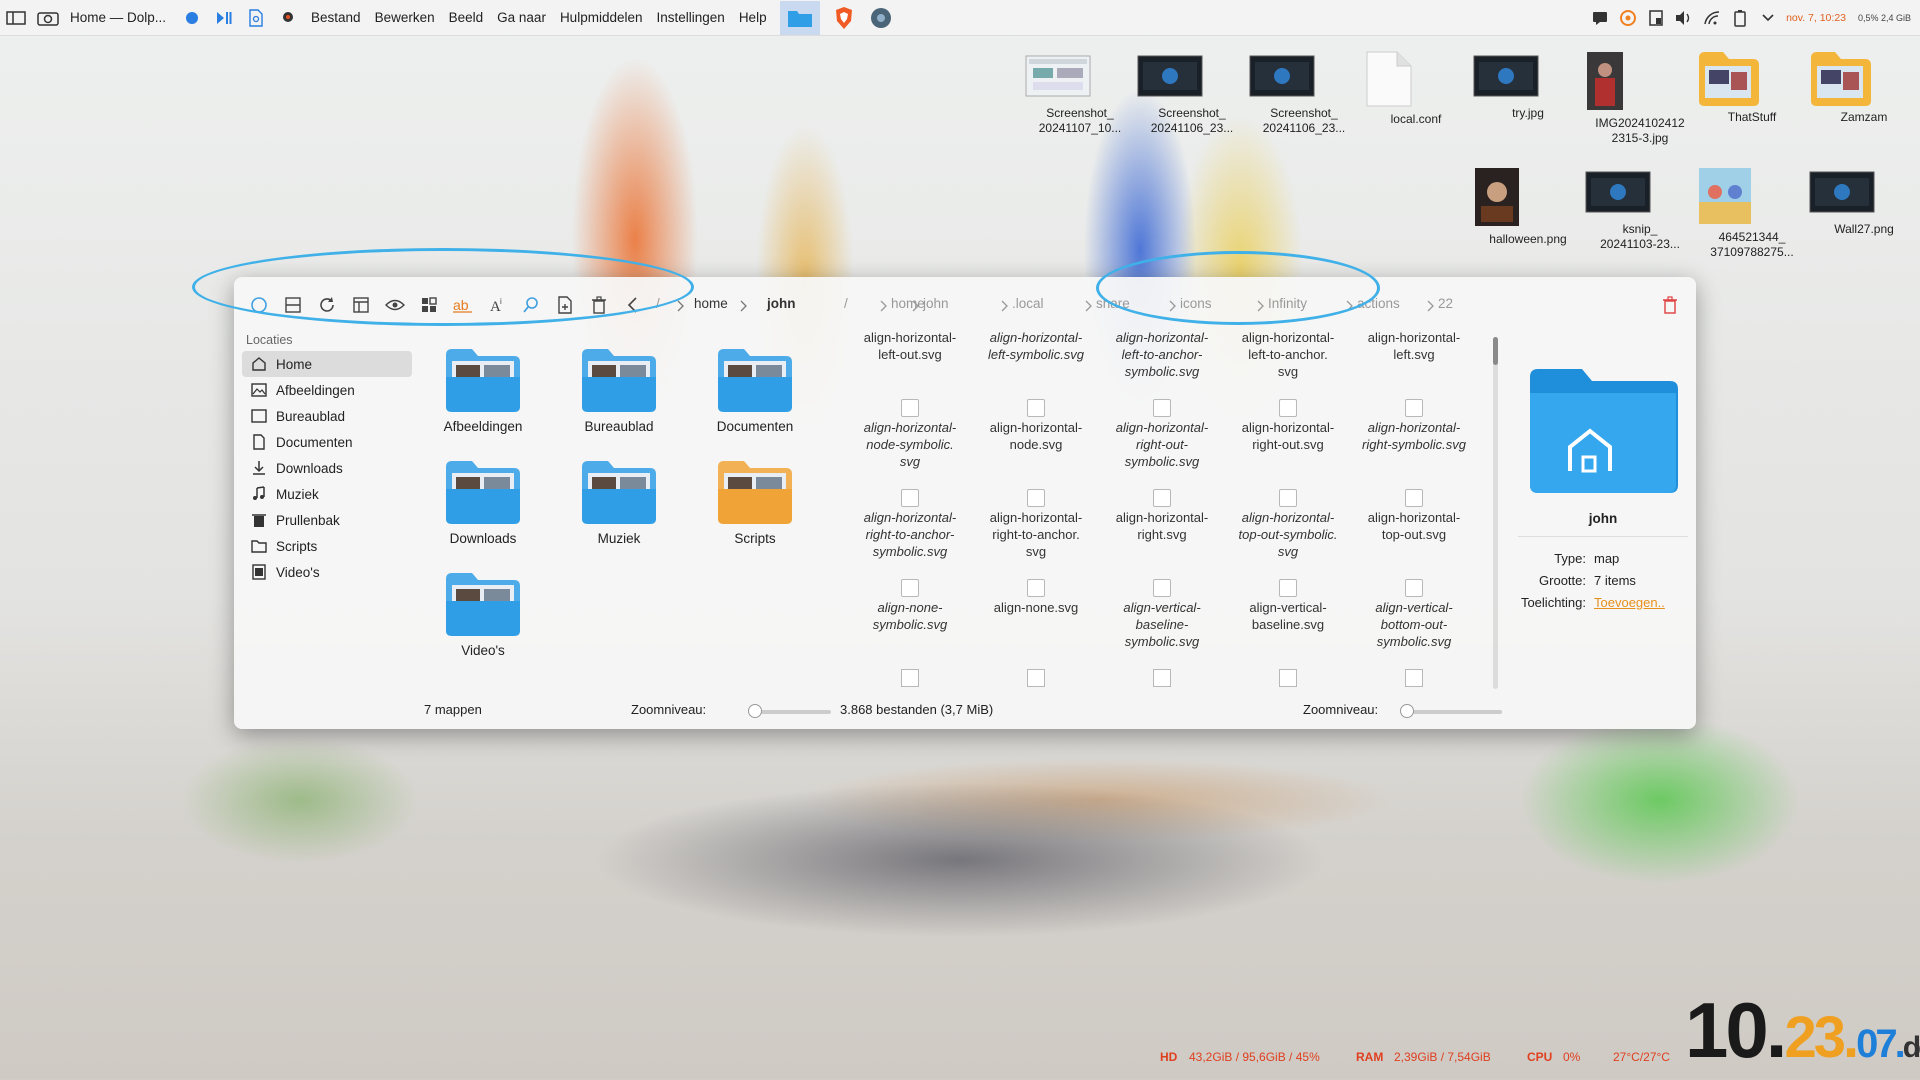 This screenshot has width=1920, height=1080. I want to click on document-search-icon, so click(256, 18).